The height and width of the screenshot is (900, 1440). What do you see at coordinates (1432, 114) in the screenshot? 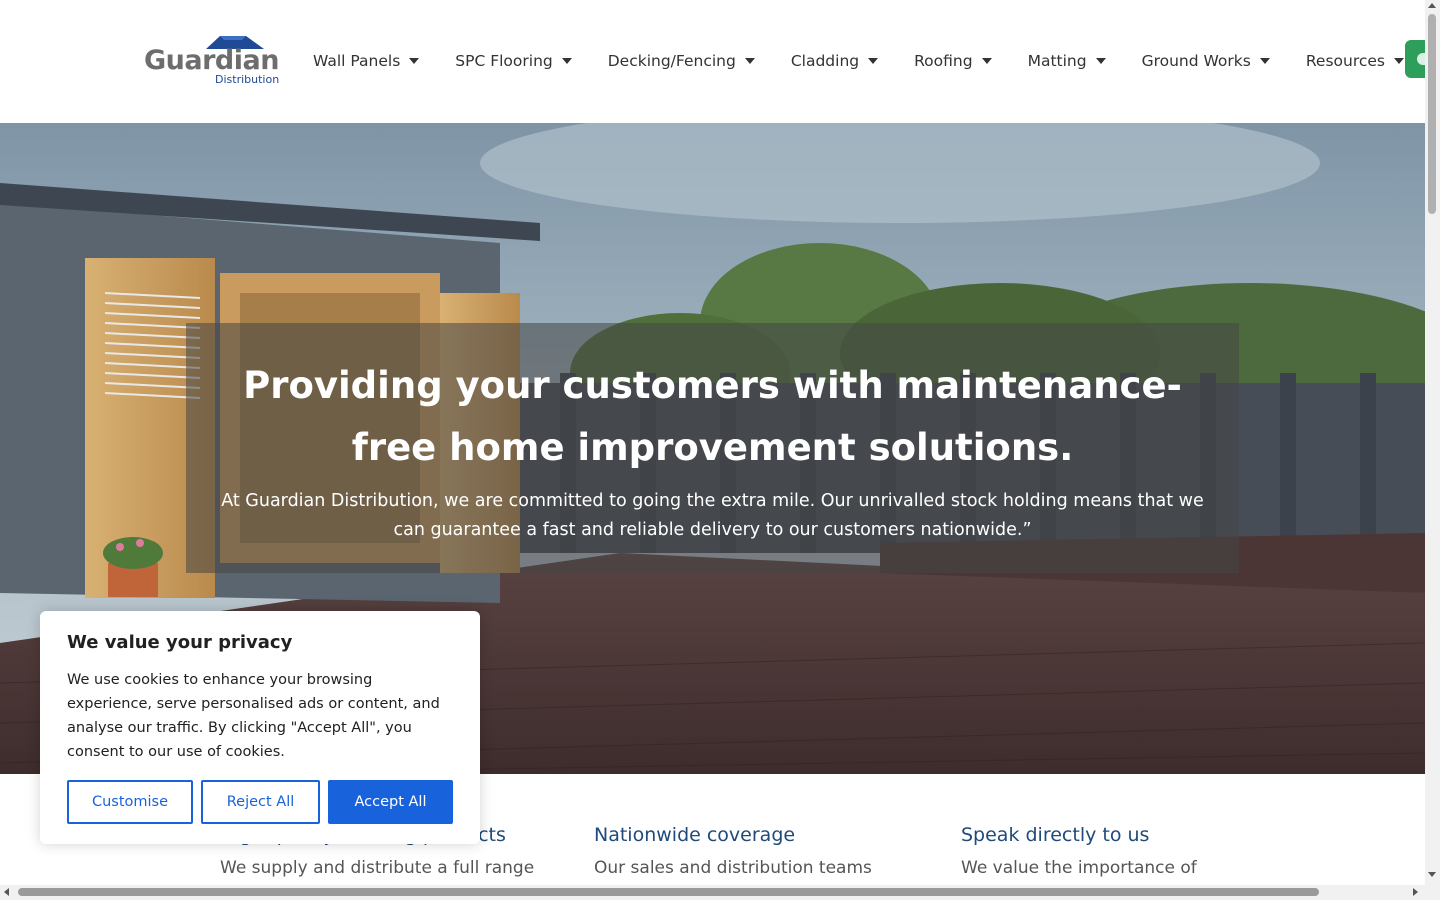
I see `vertical-scroll-thumb` at bounding box center [1432, 114].